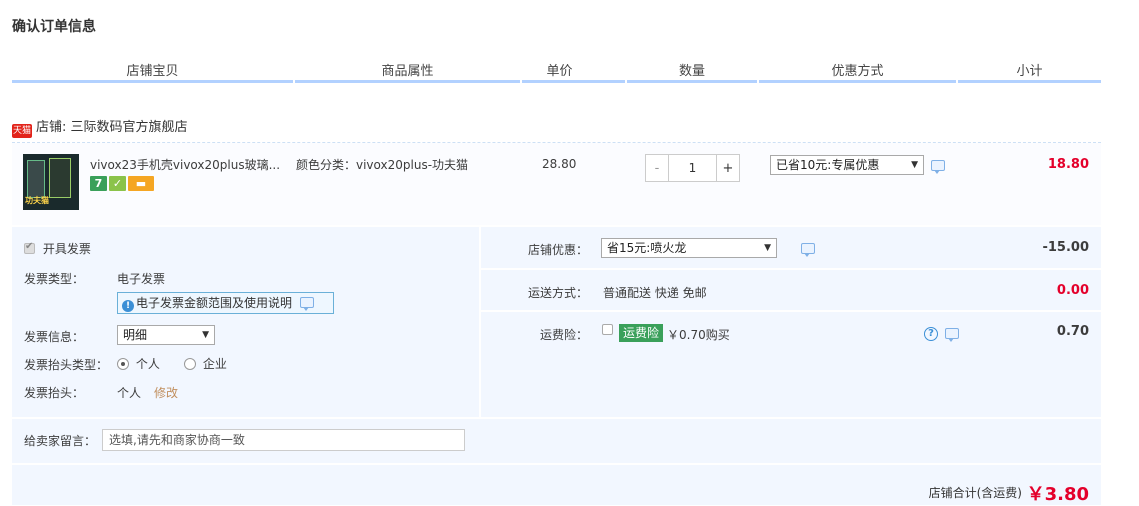 This screenshot has width=1139, height=506. I want to click on insurance-checkbox, so click(607, 329).